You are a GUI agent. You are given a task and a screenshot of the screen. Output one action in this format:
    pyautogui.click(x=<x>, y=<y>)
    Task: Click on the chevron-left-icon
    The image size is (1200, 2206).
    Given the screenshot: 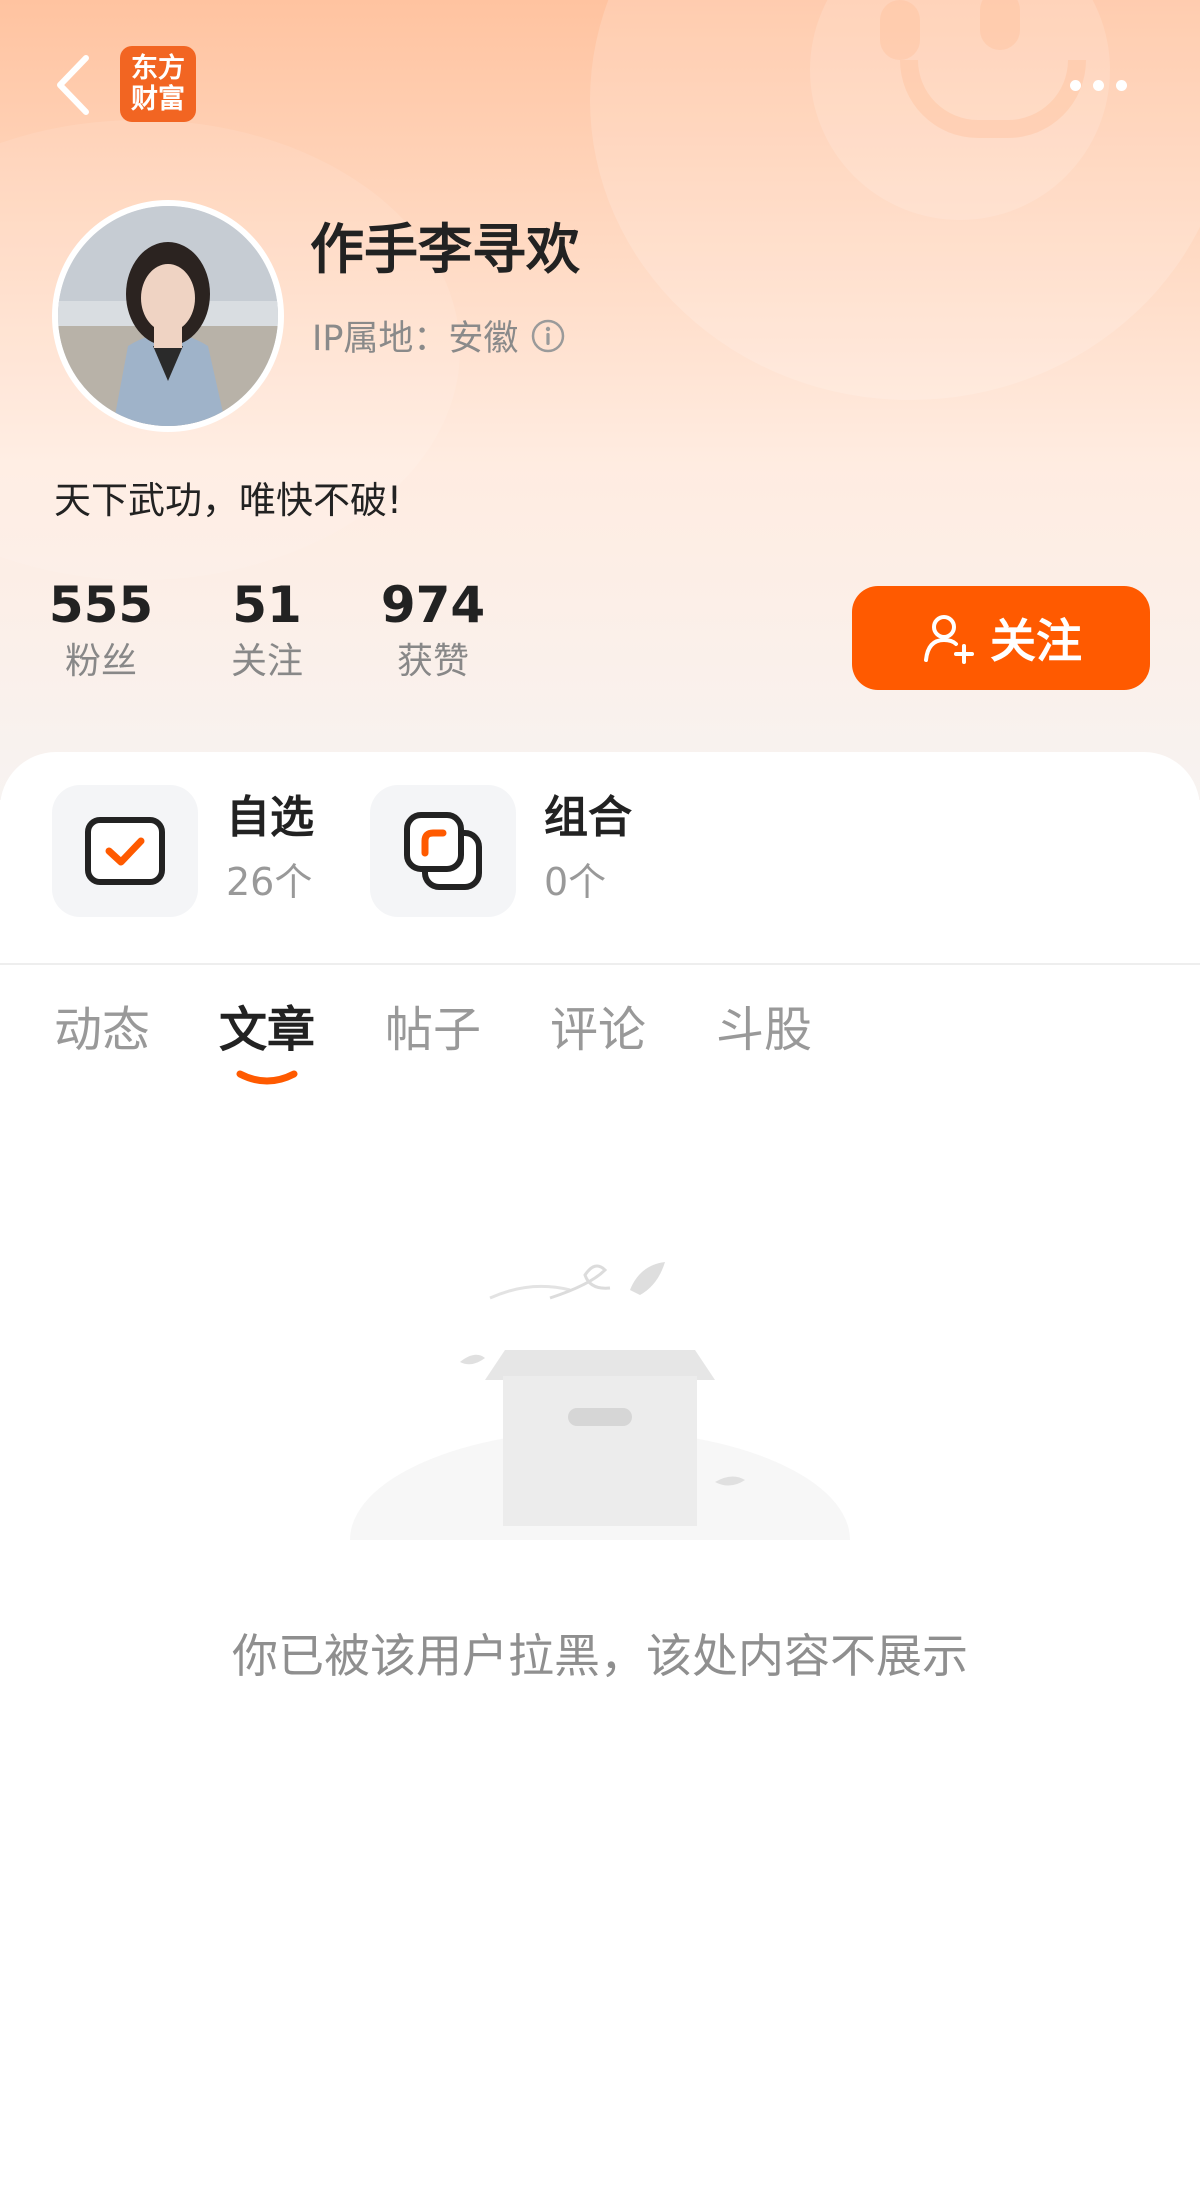 What is the action you would take?
    pyautogui.click(x=73, y=85)
    